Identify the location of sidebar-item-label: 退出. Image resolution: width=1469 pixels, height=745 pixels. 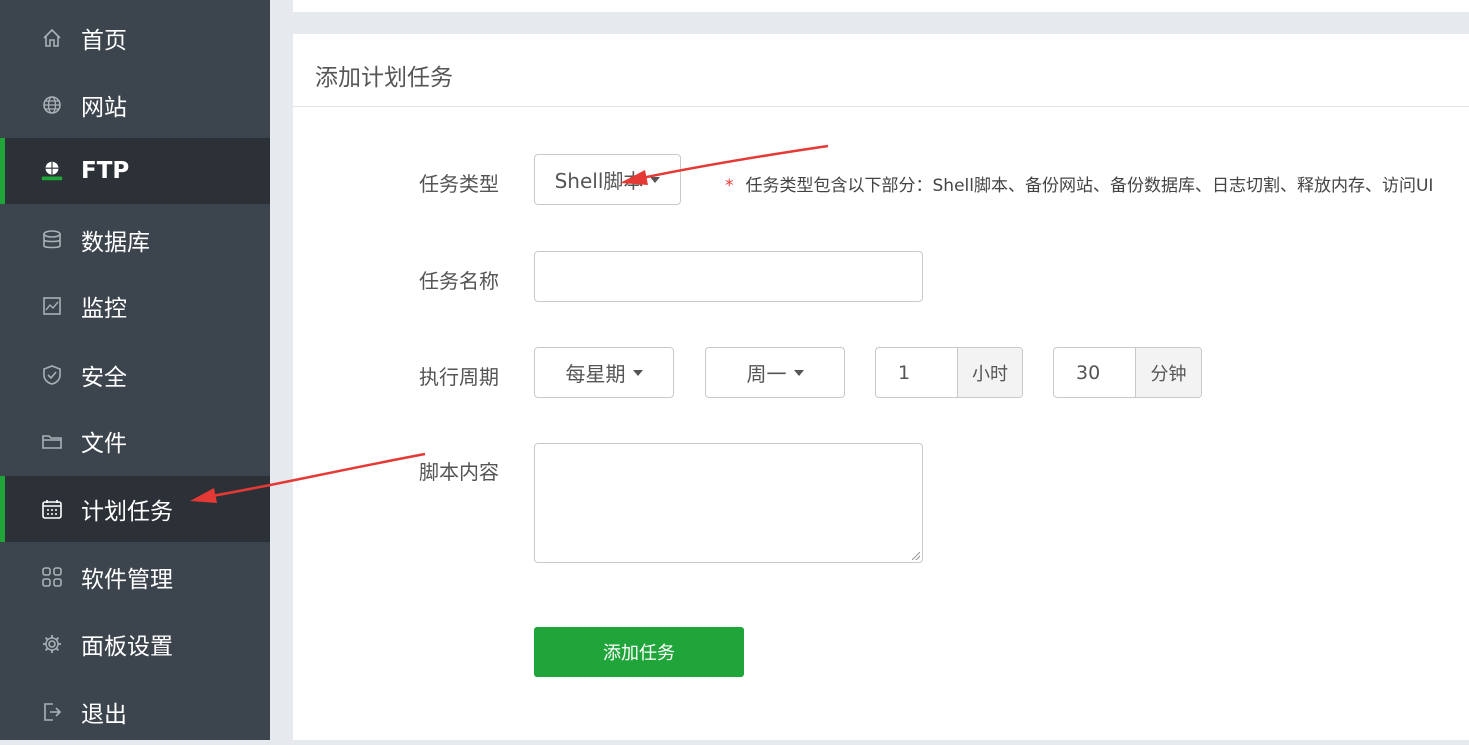
(104, 715).